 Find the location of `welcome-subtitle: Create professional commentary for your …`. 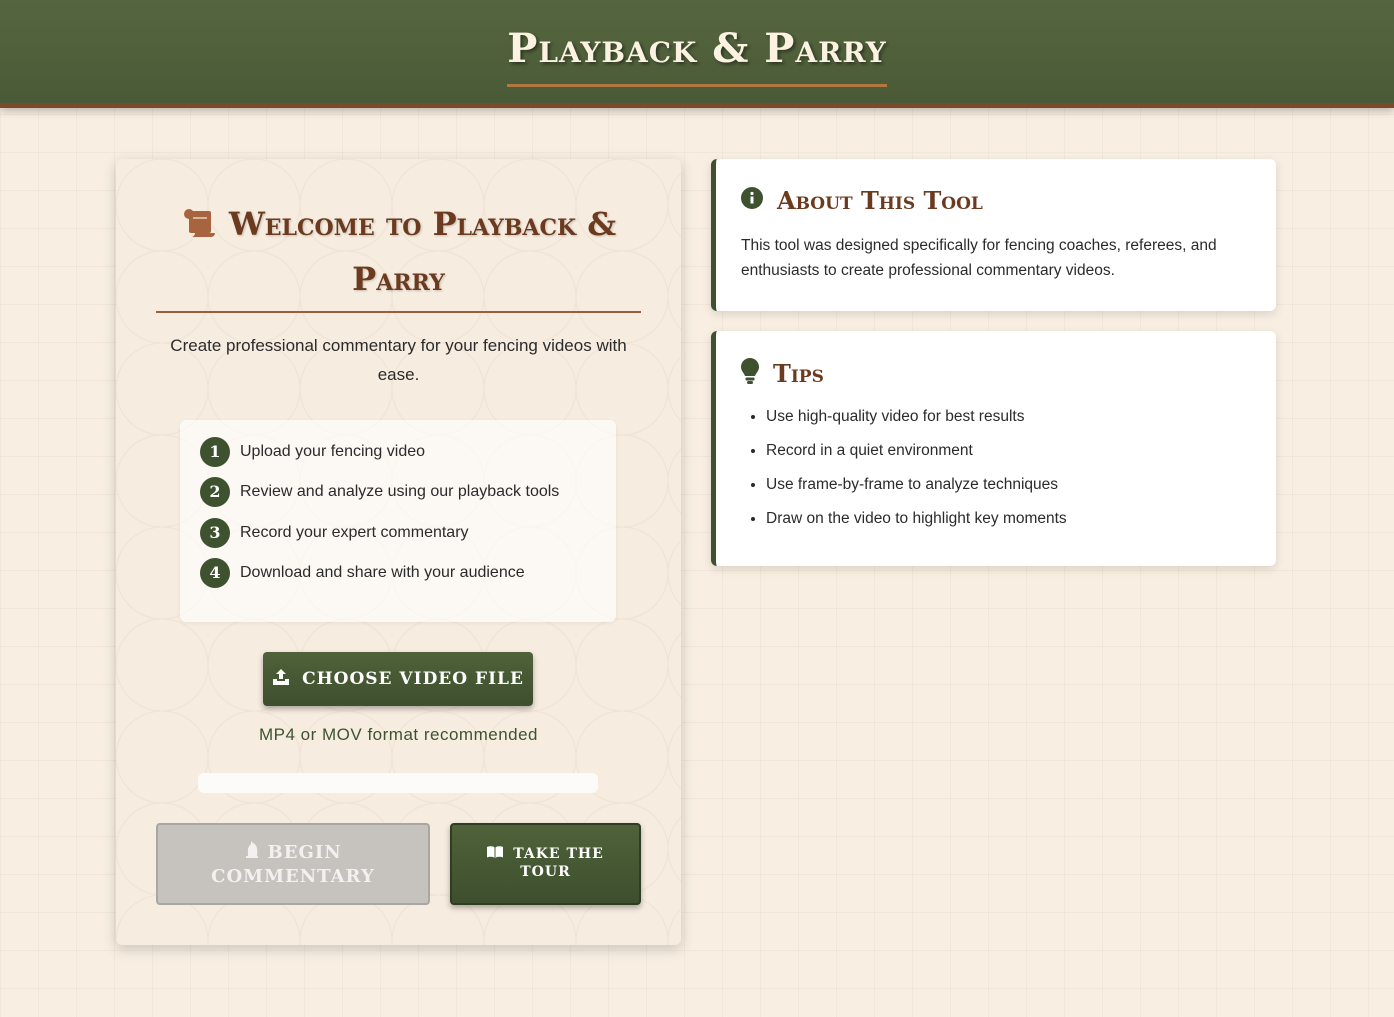

welcome-subtitle: Create professional commentary for your … is located at coordinates (398, 360).